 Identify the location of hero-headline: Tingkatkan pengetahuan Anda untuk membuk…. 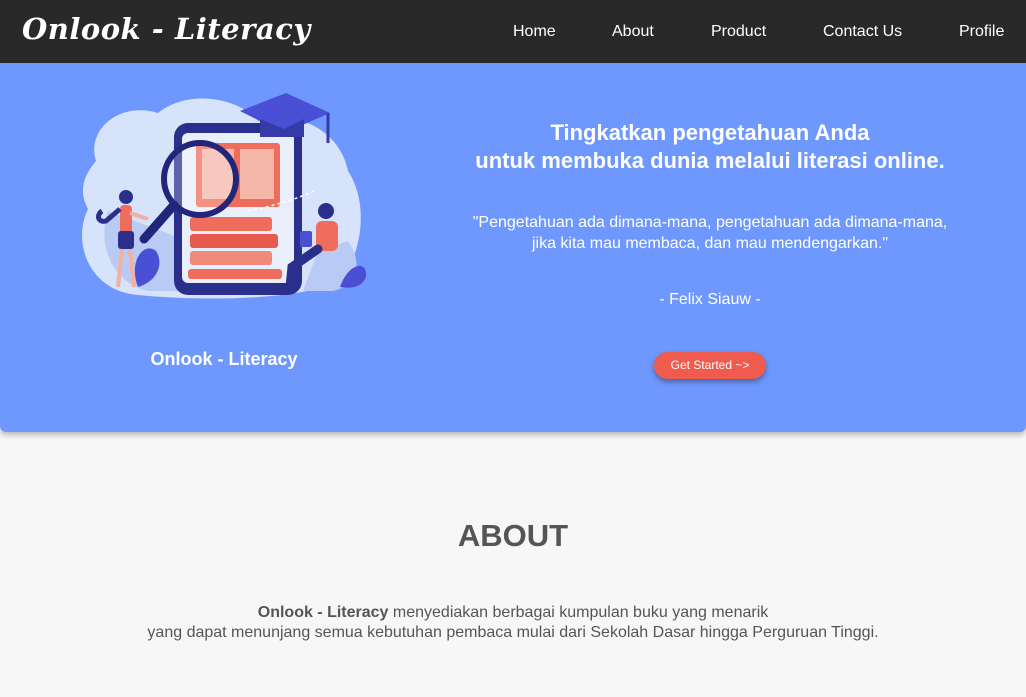
(710, 147).